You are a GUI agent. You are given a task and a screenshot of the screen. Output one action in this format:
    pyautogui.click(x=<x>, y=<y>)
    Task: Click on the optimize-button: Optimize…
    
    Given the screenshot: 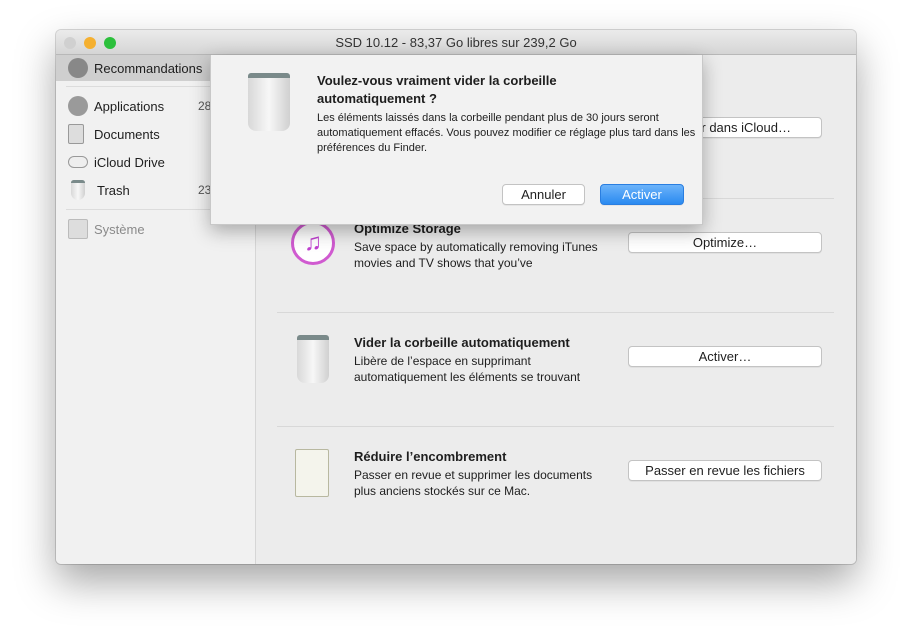 What is the action you would take?
    pyautogui.click(x=725, y=242)
    